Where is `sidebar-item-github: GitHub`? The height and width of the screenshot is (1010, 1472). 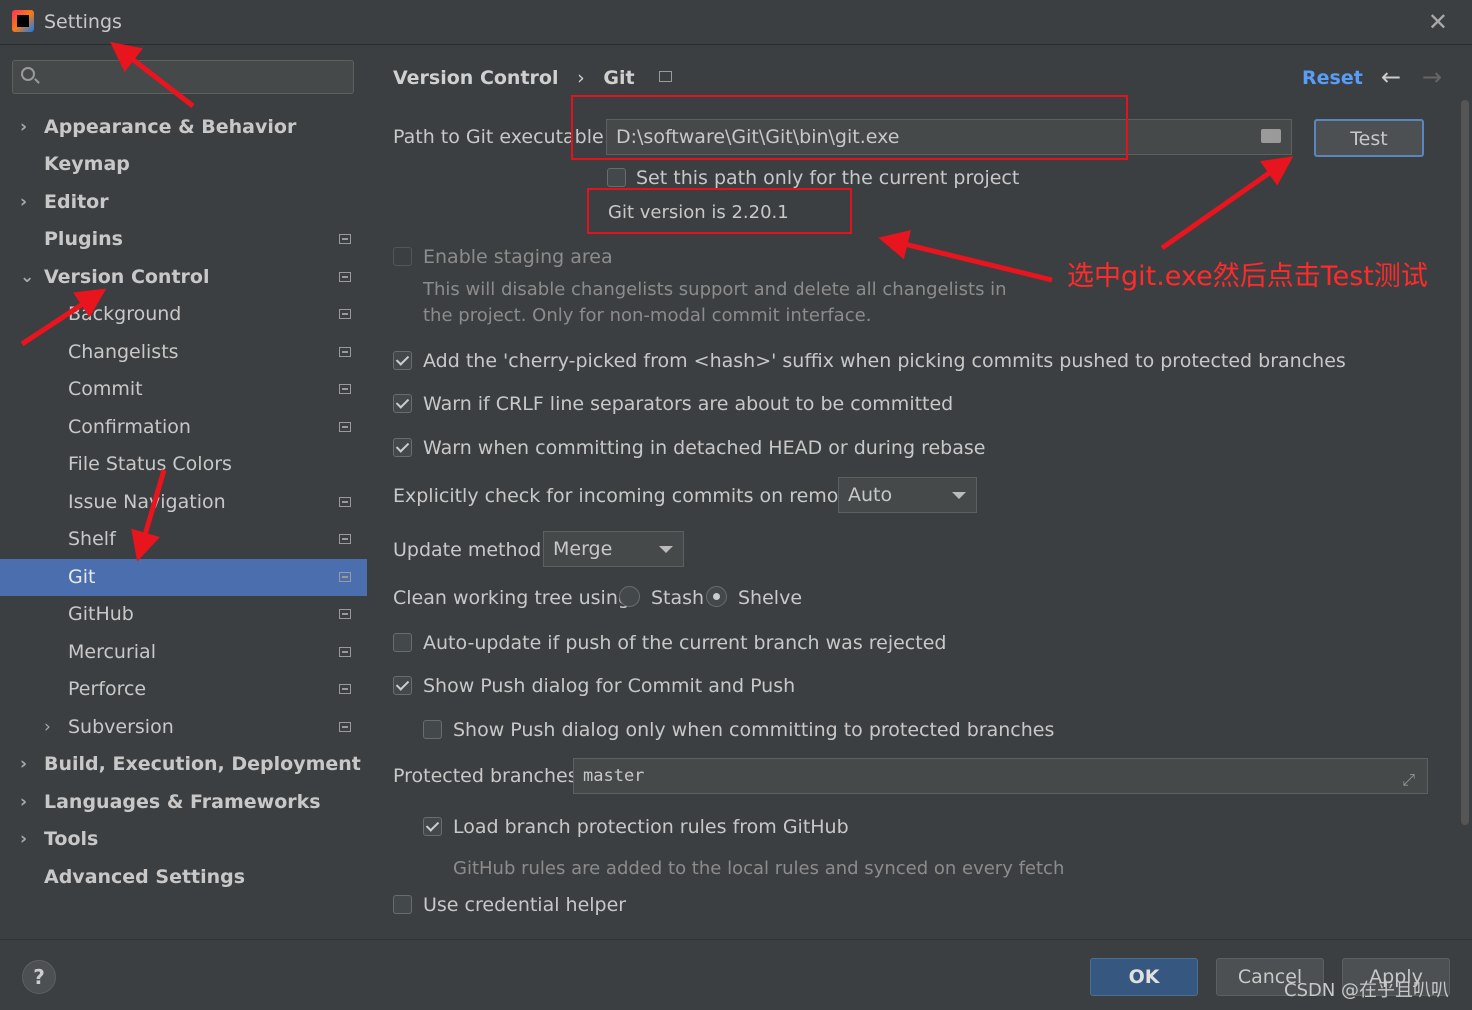 sidebar-item-github: GitHub is located at coordinates (183, 614).